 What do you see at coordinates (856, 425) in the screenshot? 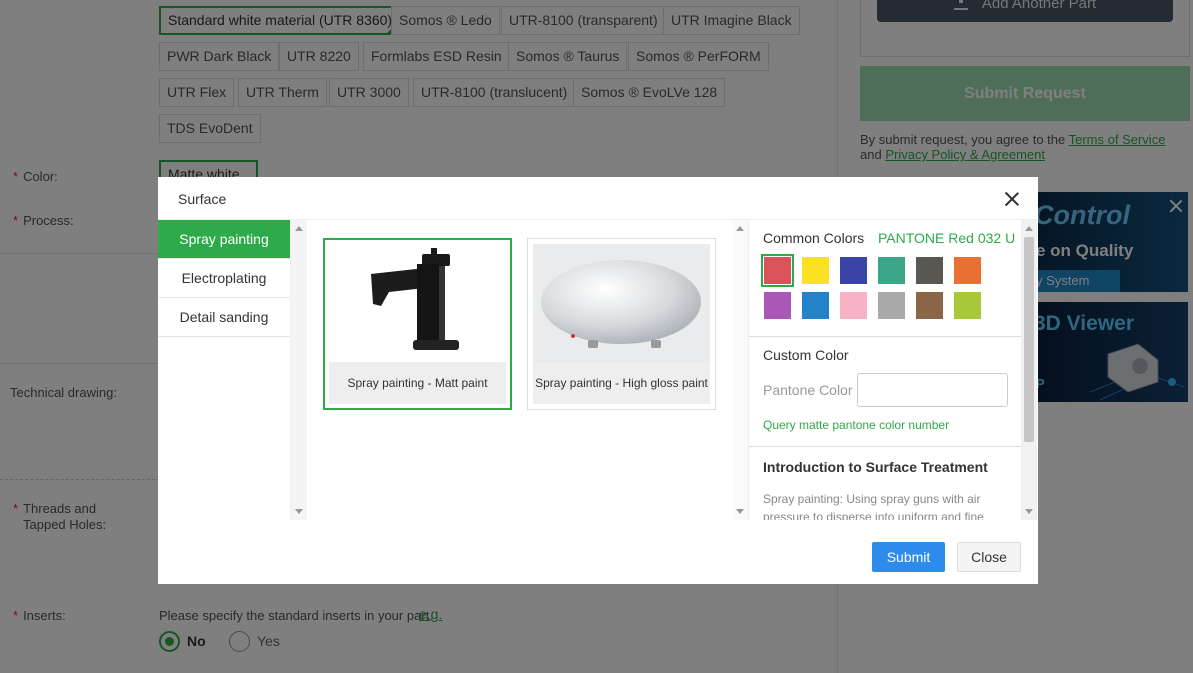
I see `query-pantone-link: Query matte pantone color number` at bounding box center [856, 425].